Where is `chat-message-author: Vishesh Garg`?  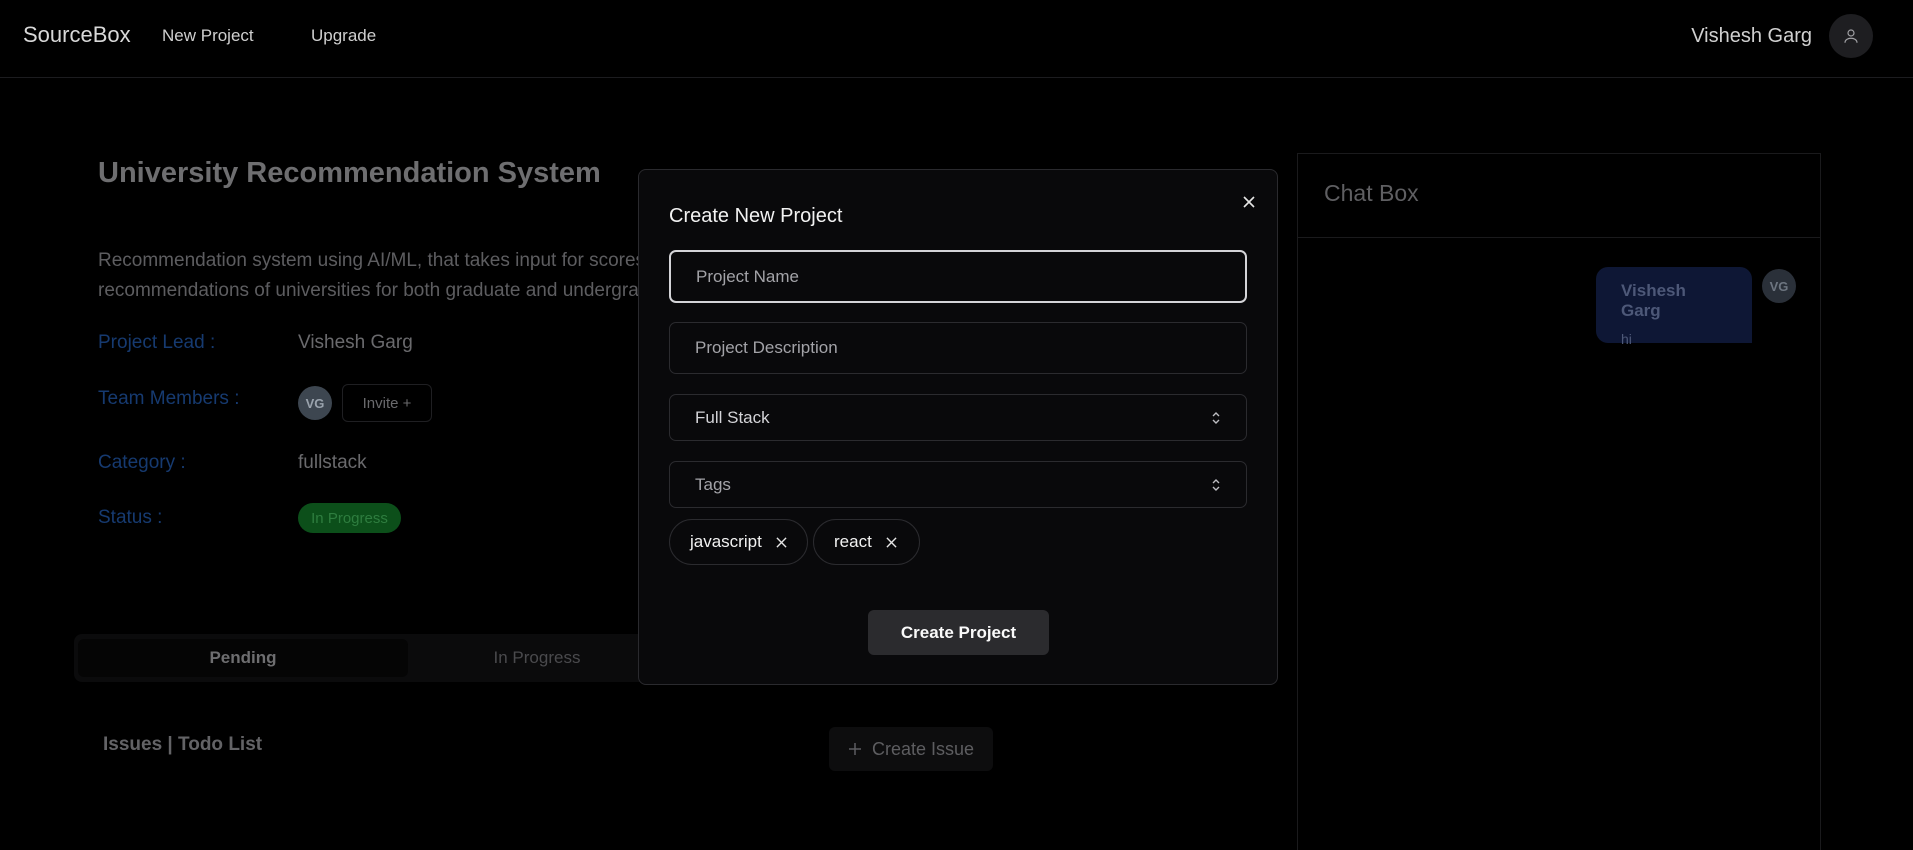
chat-message-author: Vishesh Garg is located at coordinates (1653, 300).